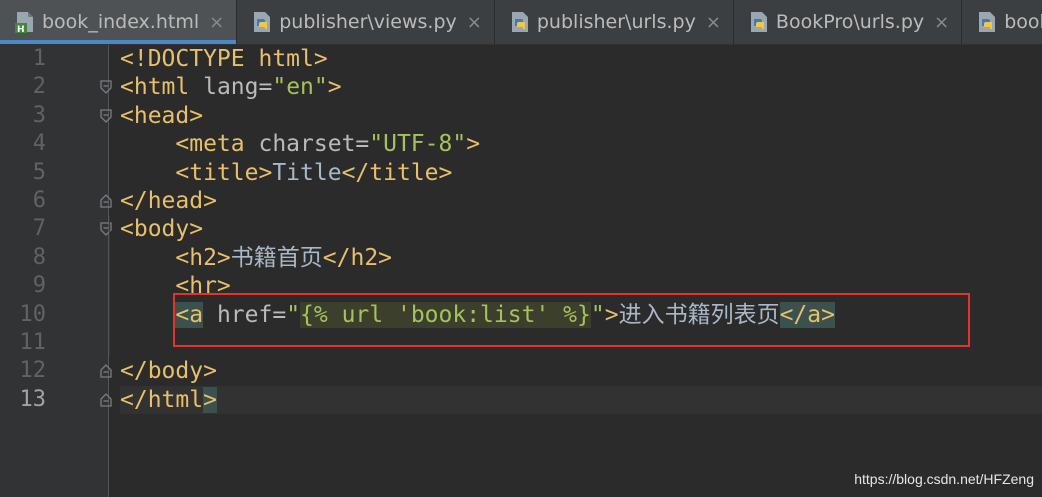 The image size is (1042, 497). Describe the element at coordinates (24, 23) in the screenshot. I see `html-file-icon: H` at that location.